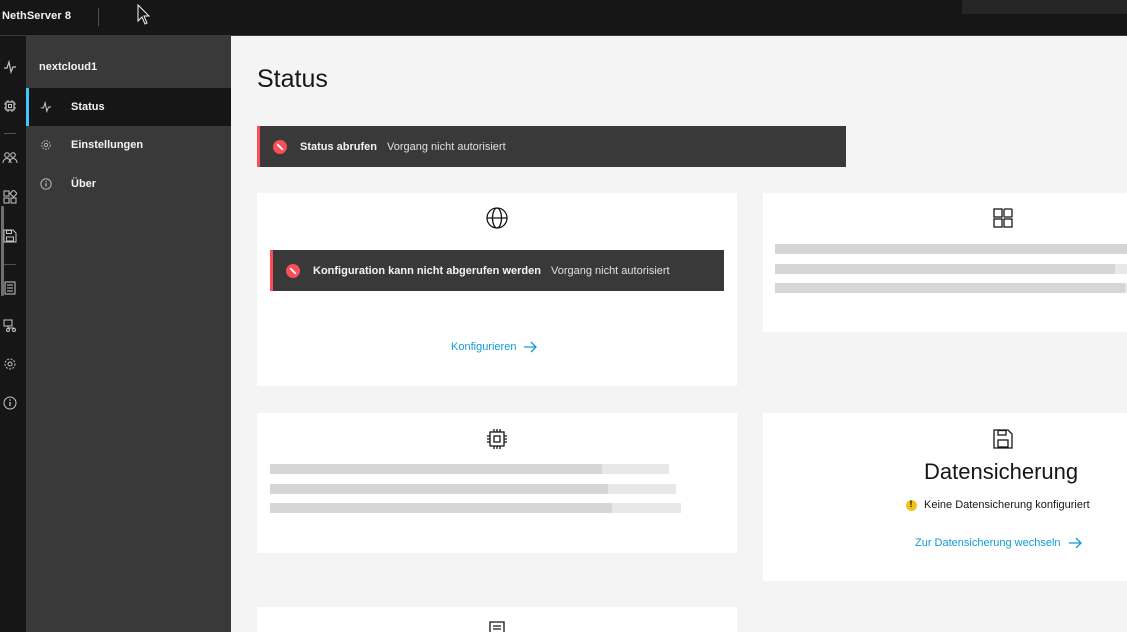  I want to click on backup-warning: Keine Datensicherung konfiguriert, so click(998, 505).